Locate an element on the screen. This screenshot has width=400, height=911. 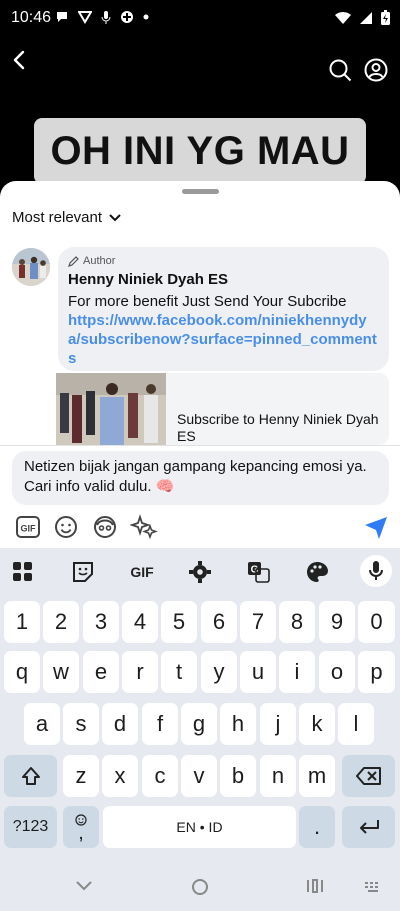
key-x: x is located at coordinates (120, 776).